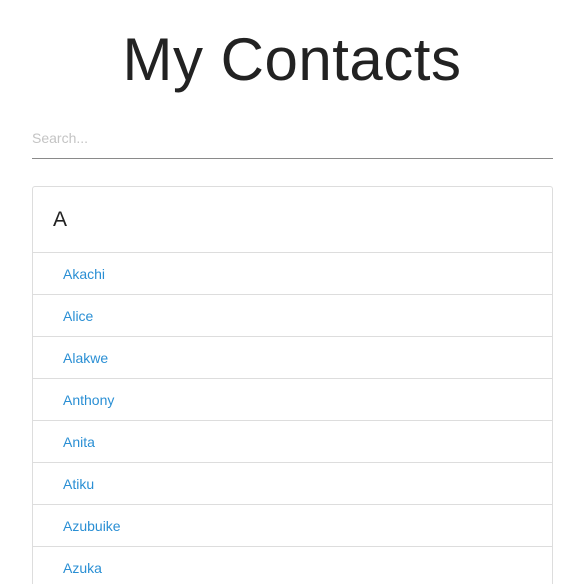  Describe the element at coordinates (82, 568) in the screenshot. I see `contact-link-azuka: Azuka` at that location.